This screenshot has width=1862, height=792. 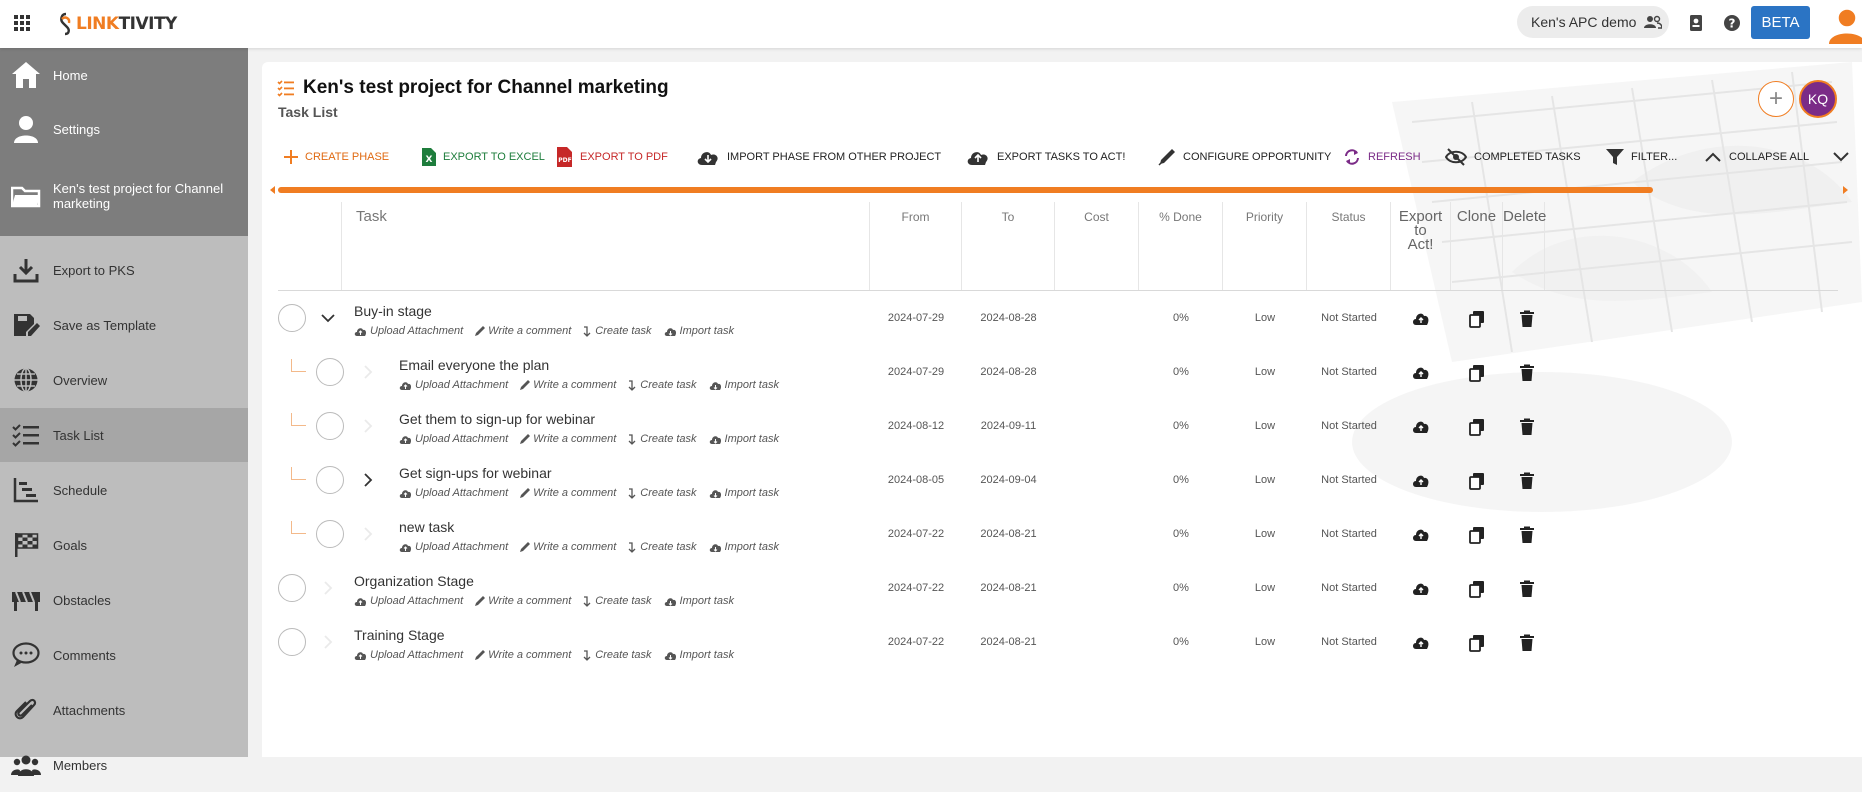 I want to click on sidebar-item-comments: Comments, so click(x=124, y=655).